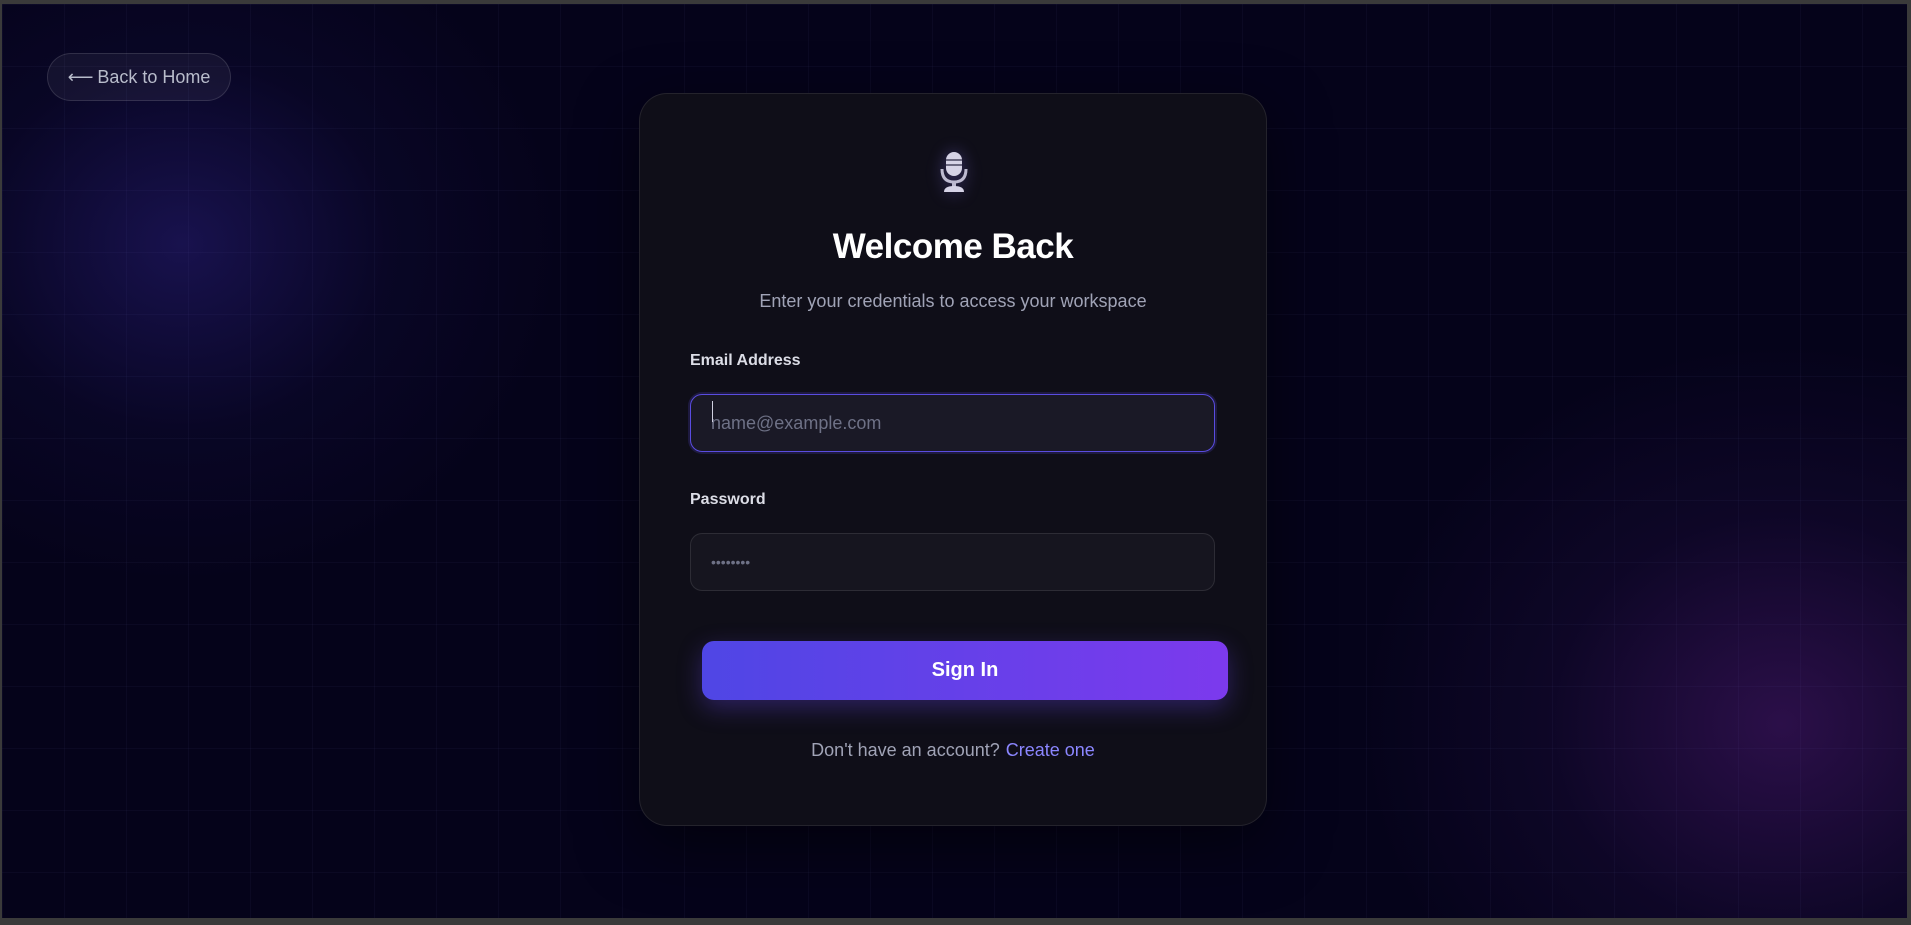 The height and width of the screenshot is (925, 1911). What do you see at coordinates (745, 360) in the screenshot?
I see `email-label: Email Address` at bounding box center [745, 360].